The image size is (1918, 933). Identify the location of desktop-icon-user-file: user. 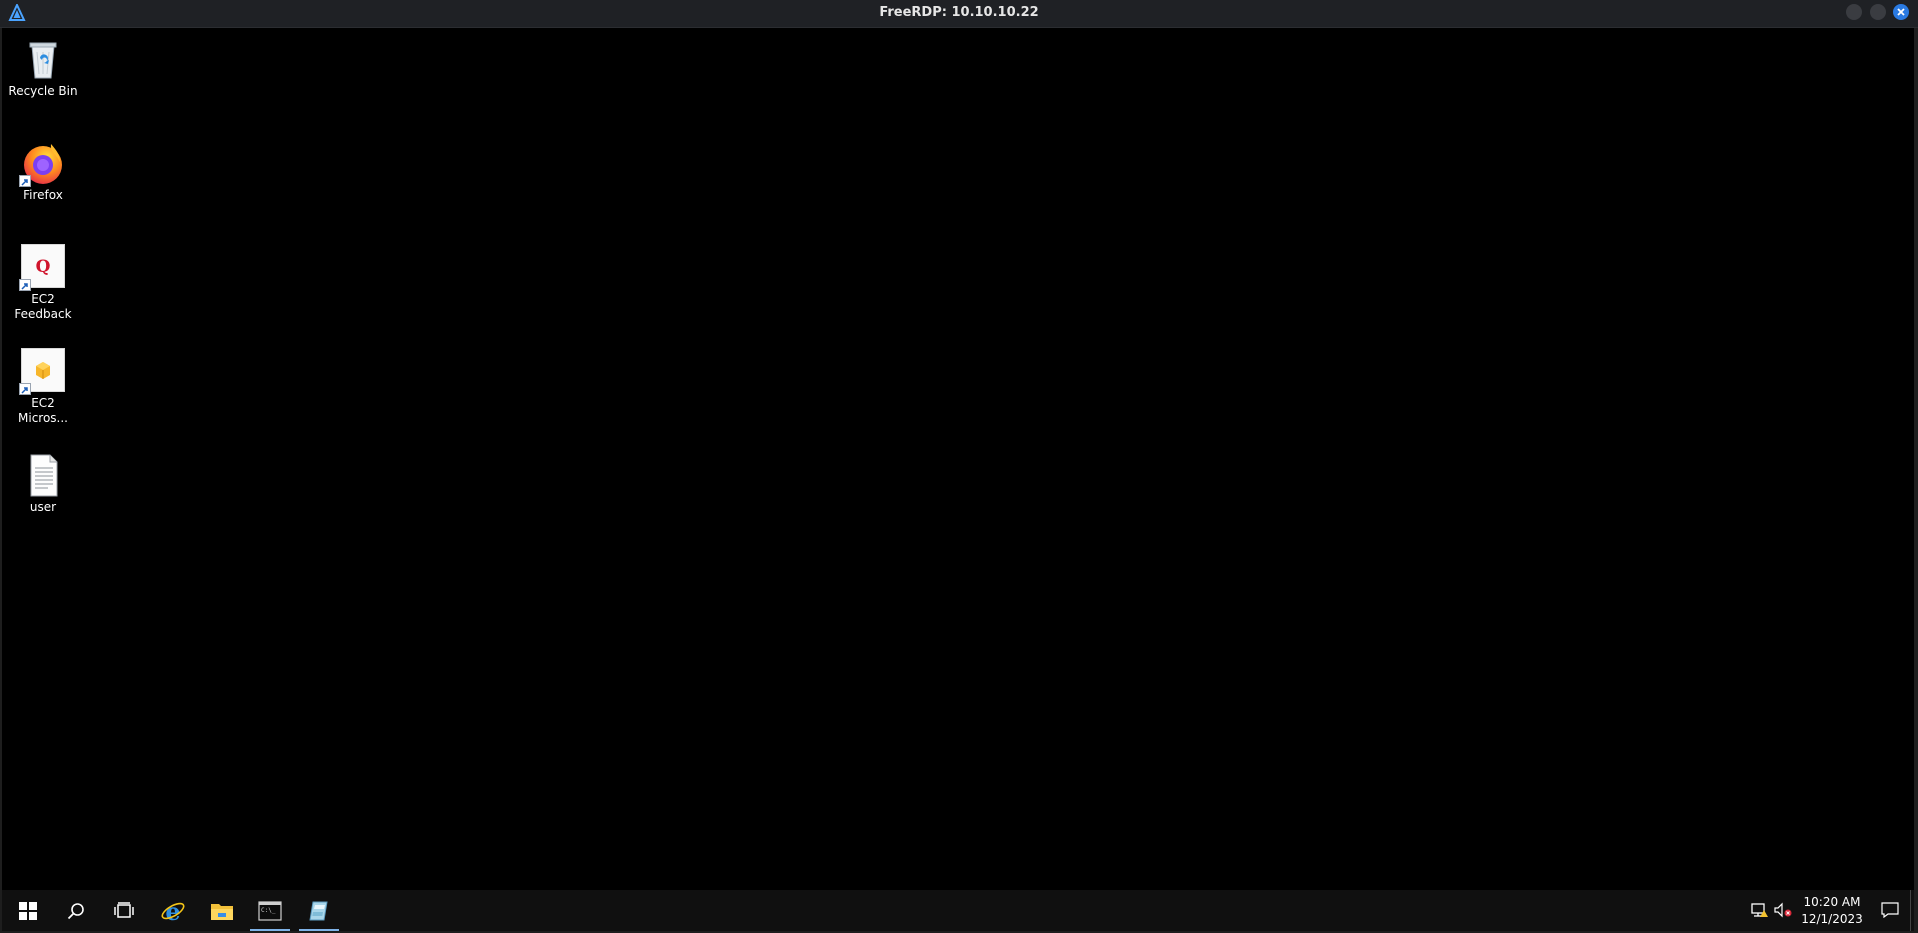
(43, 483).